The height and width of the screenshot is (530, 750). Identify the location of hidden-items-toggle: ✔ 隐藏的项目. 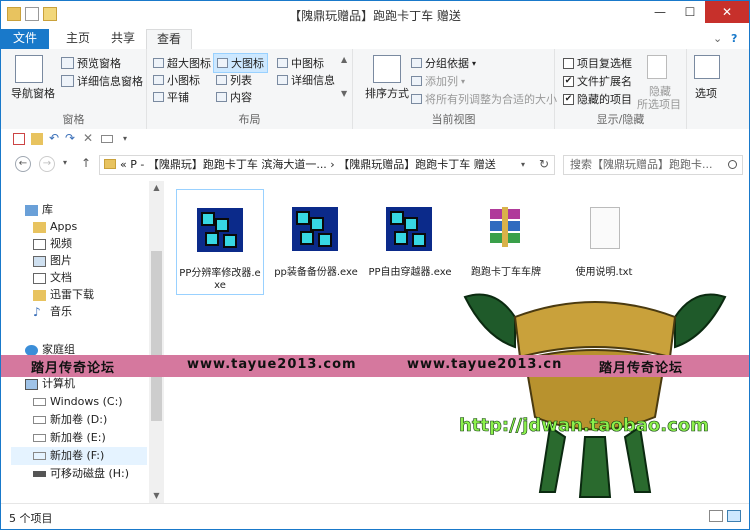
(597, 99).